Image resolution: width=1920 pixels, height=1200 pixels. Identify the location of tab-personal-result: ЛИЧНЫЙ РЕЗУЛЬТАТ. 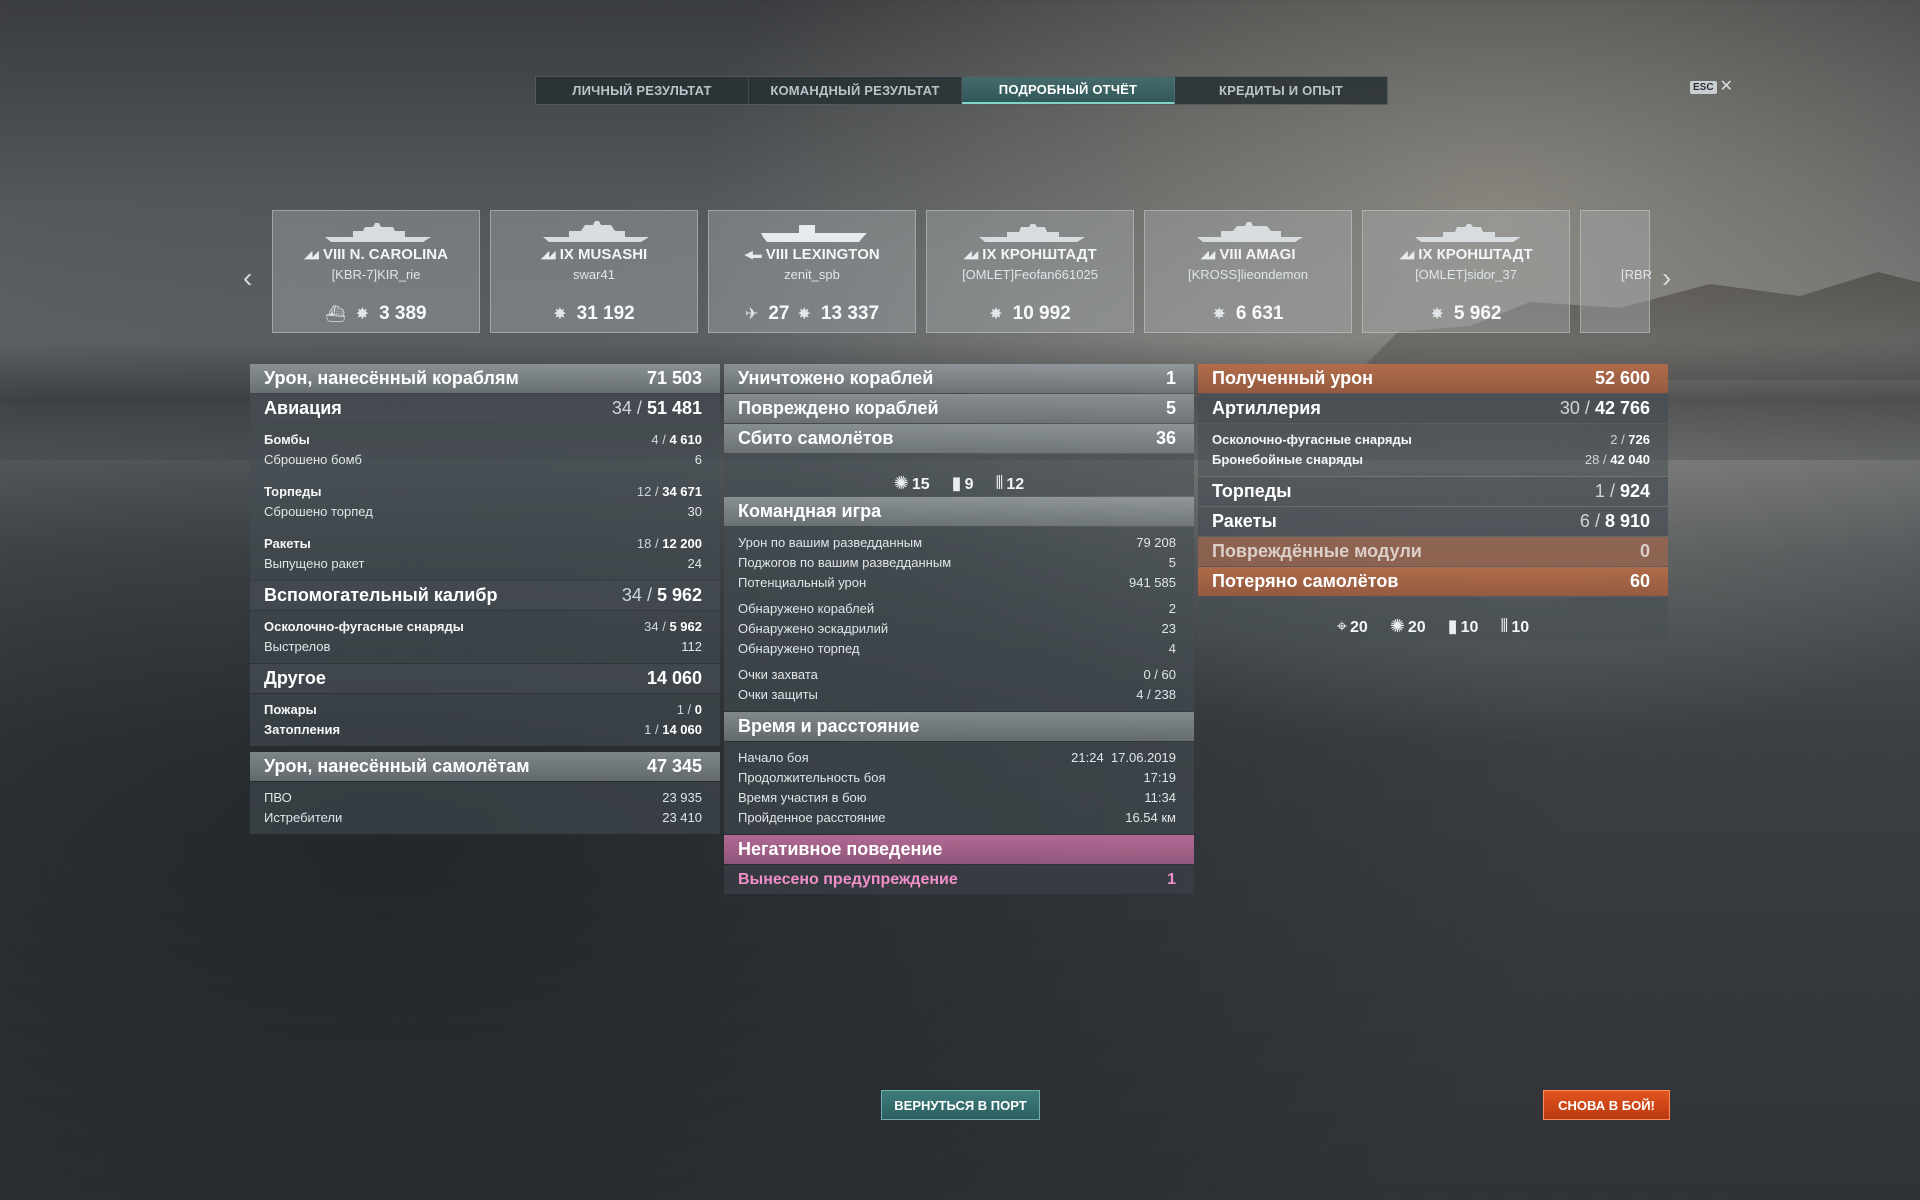
(642, 90).